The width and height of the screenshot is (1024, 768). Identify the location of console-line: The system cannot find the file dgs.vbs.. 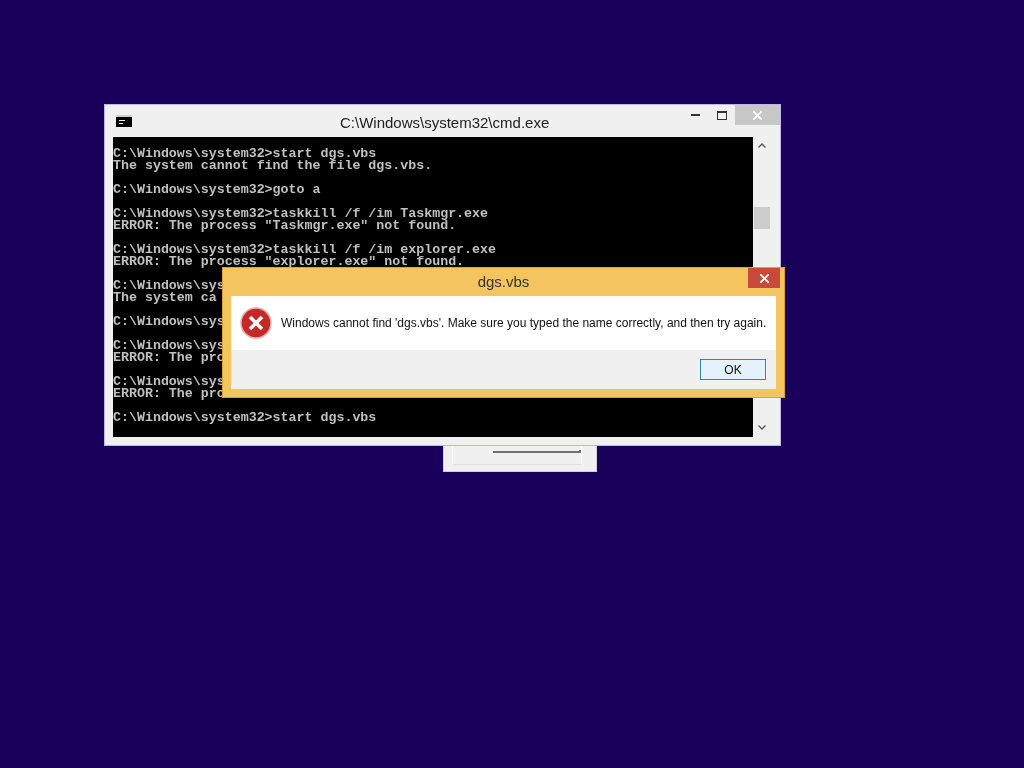
(273, 166).